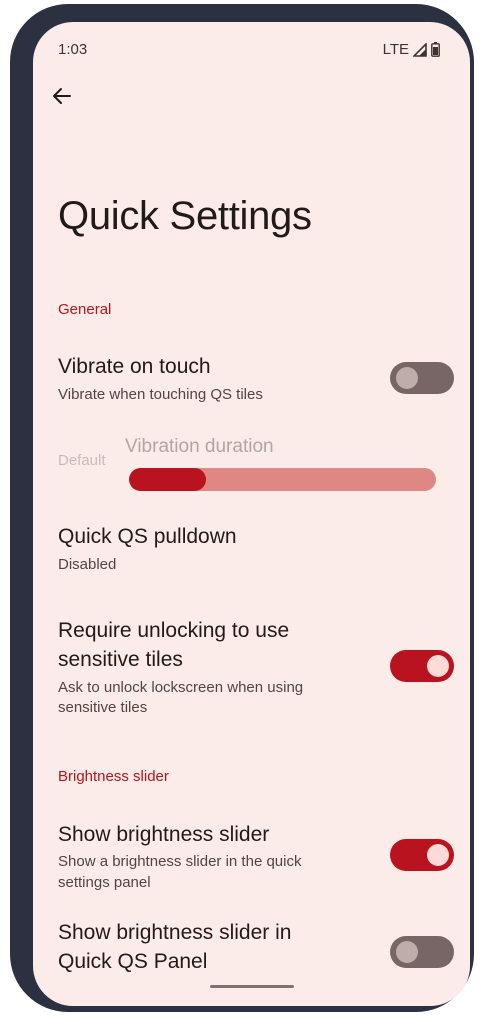 This screenshot has height=1018, width=480. What do you see at coordinates (395, 49) in the screenshot?
I see `network-type: LTE` at bounding box center [395, 49].